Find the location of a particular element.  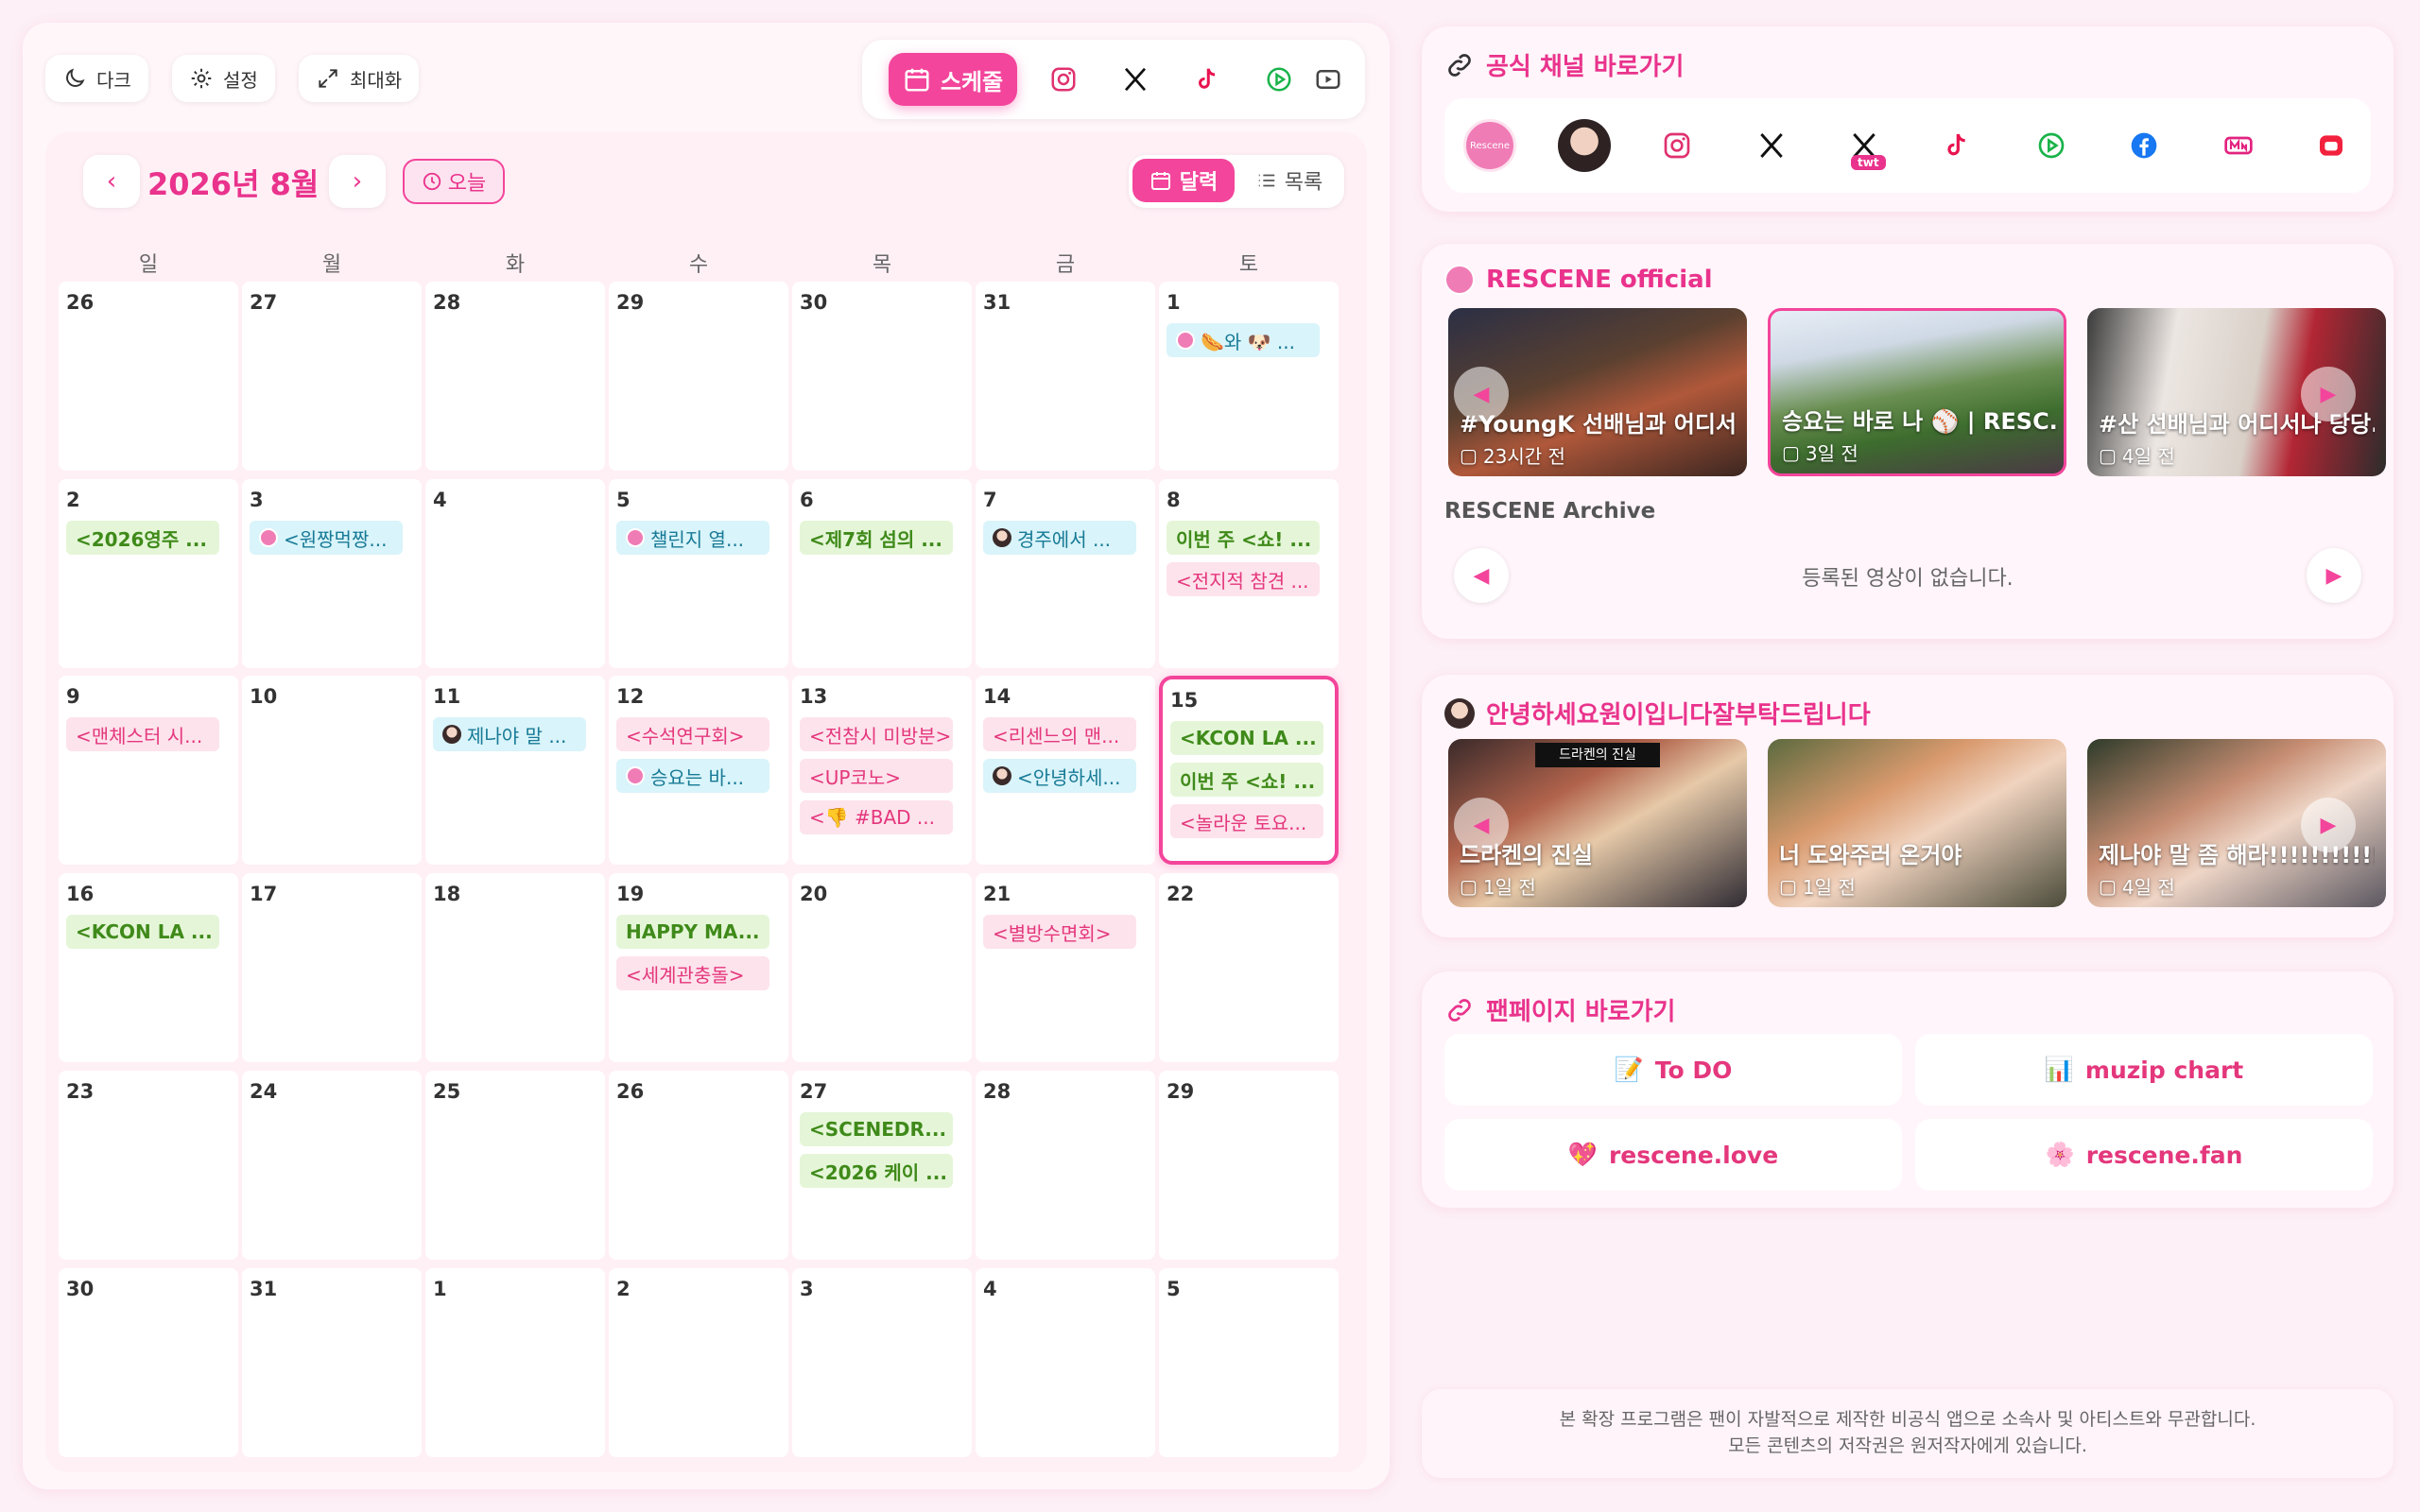

calendar-day: 3 is located at coordinates (882, 1362).